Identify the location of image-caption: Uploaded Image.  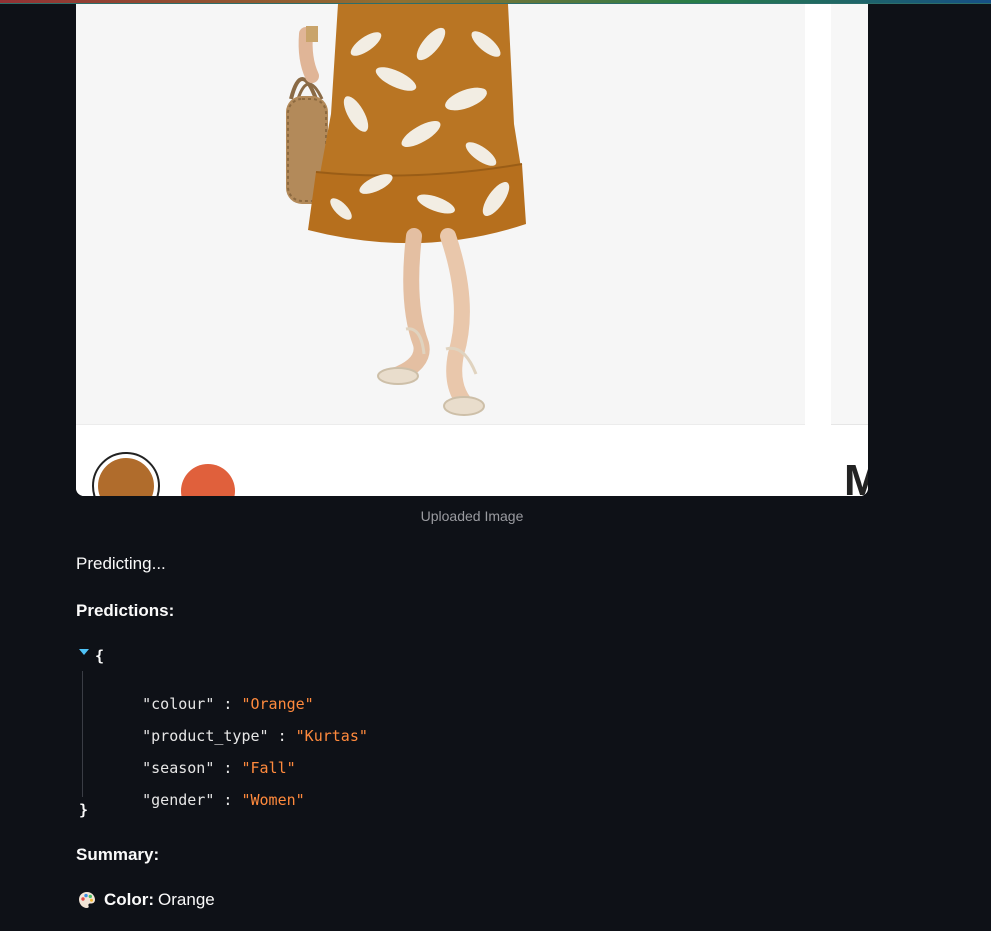
(472, 516).